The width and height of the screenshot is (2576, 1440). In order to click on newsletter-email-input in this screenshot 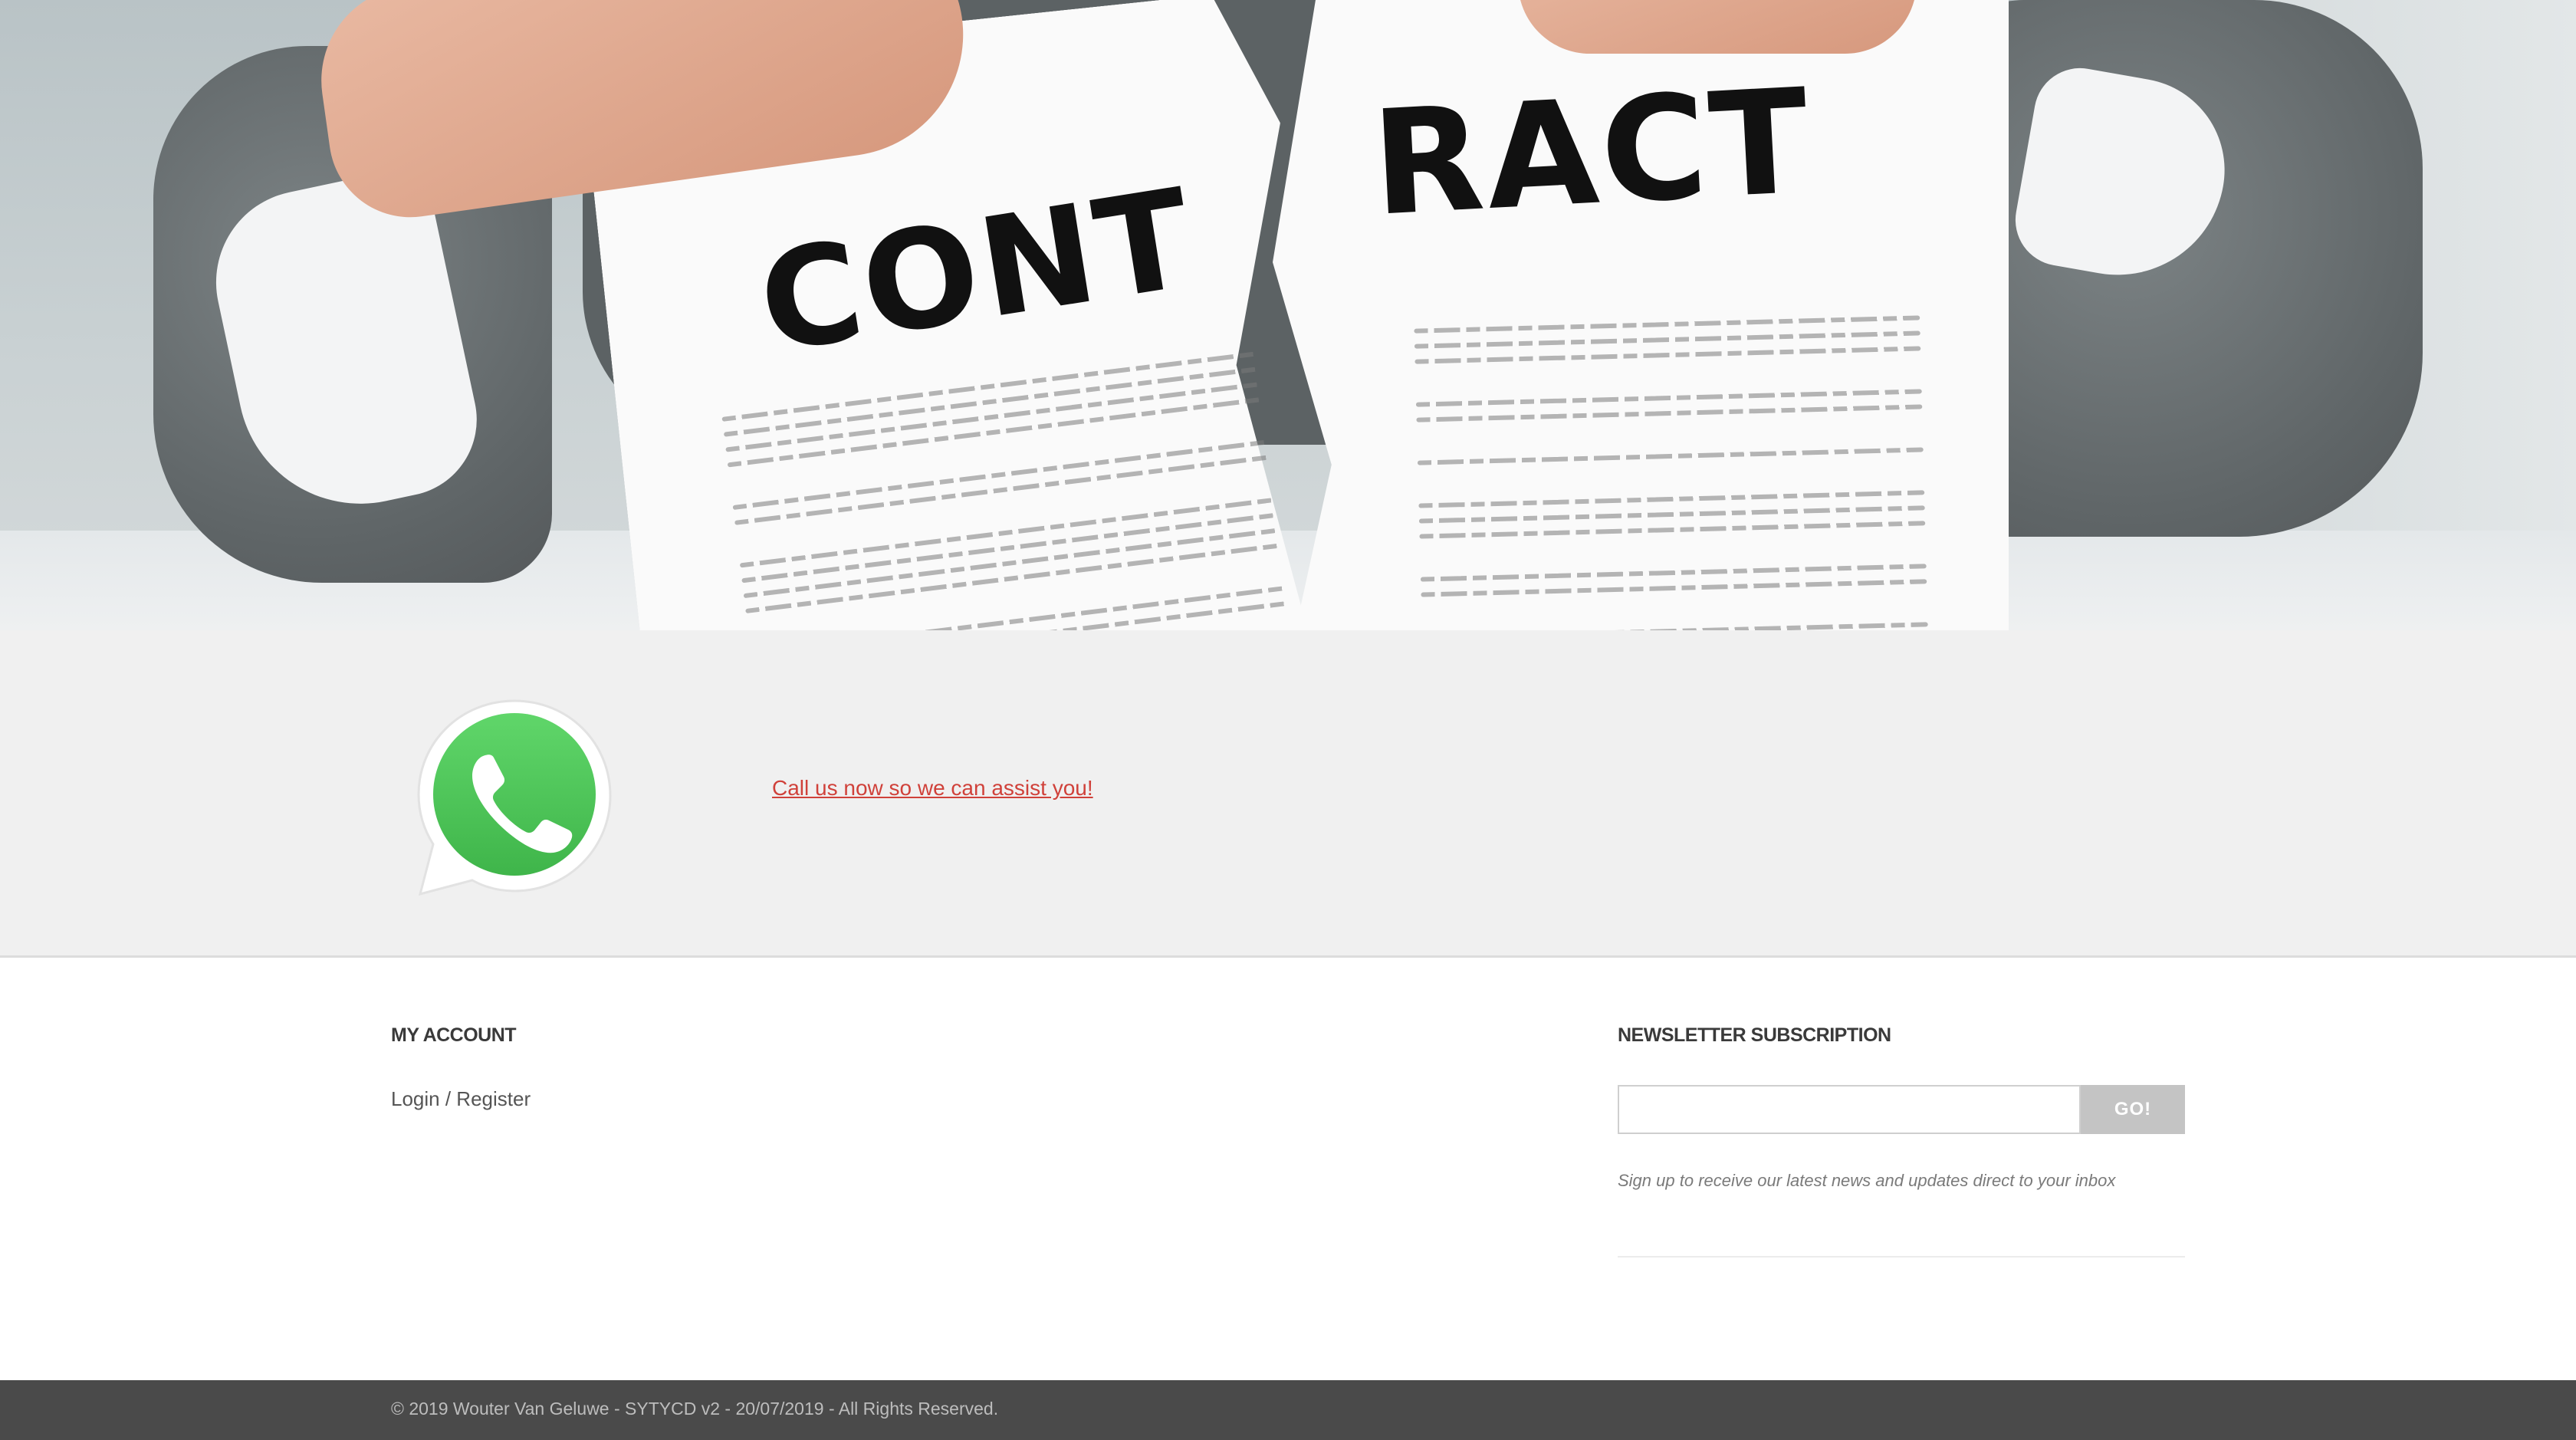, I will do `click(1849, 1109)`.